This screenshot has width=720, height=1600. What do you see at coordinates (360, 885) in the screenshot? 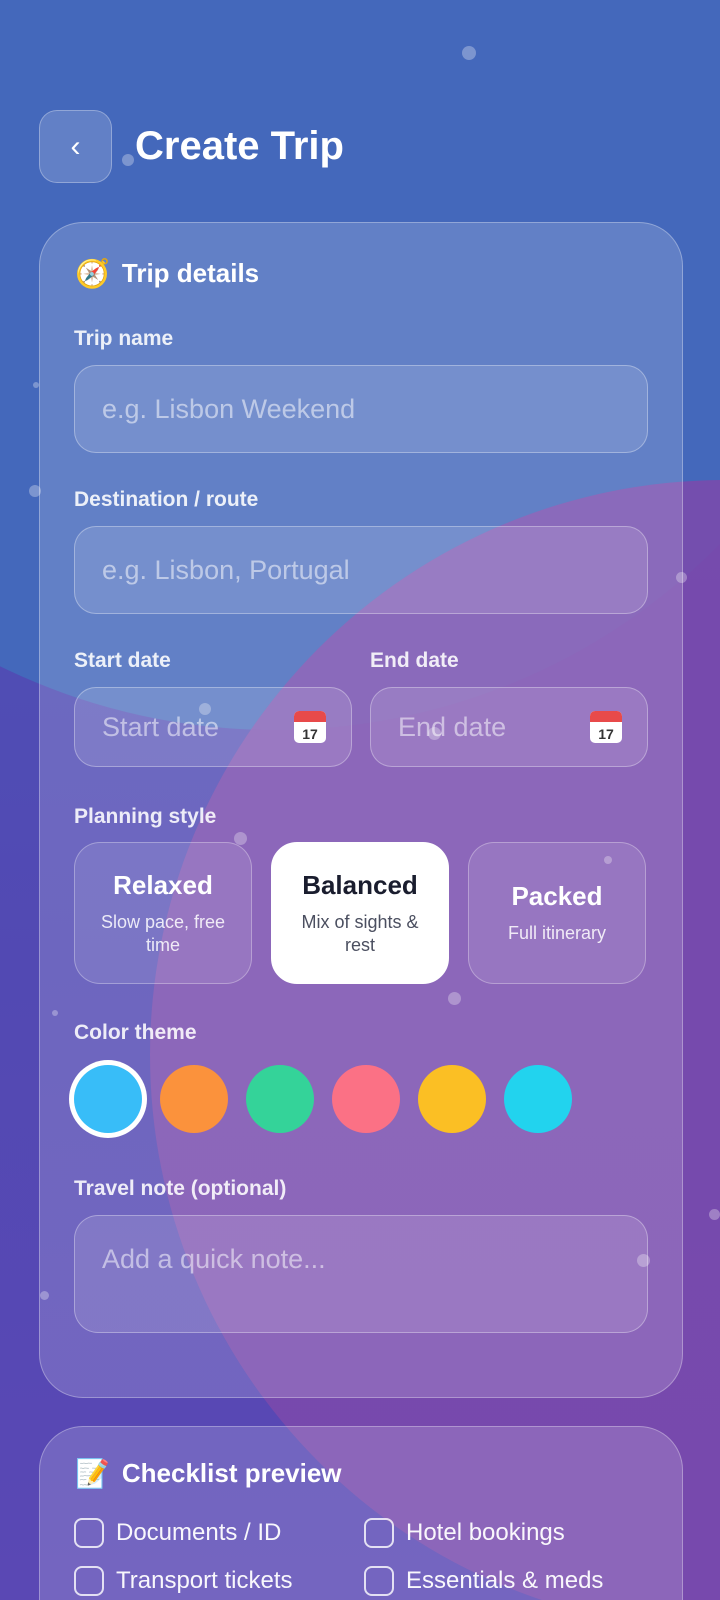
I see `style-option-name: Balanced` at bounding box center [360, 885].